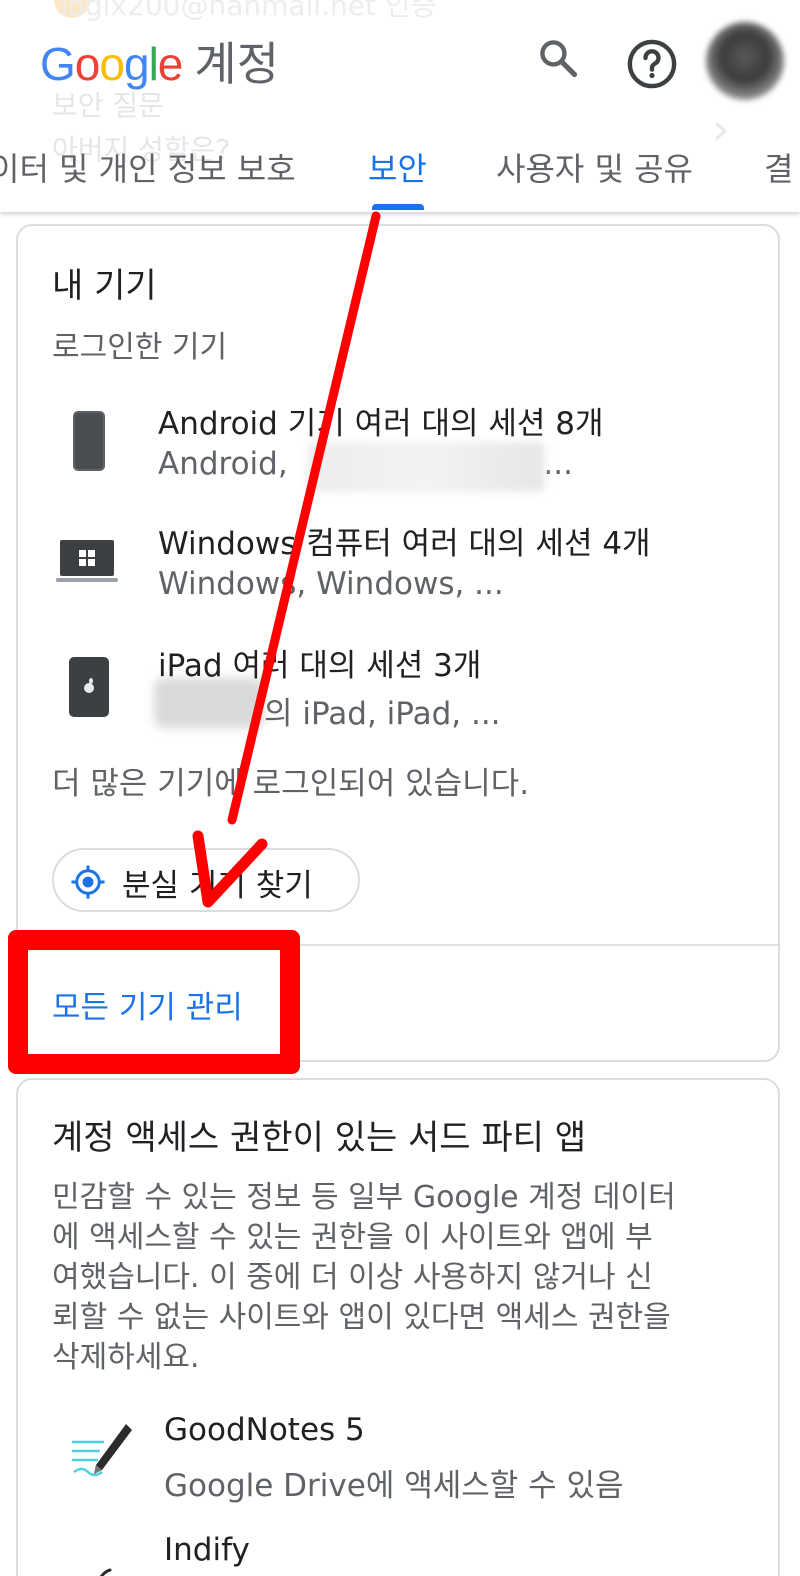  I want to click on tab-people-sharing: 사용자 및 공유, so click(594, 167).